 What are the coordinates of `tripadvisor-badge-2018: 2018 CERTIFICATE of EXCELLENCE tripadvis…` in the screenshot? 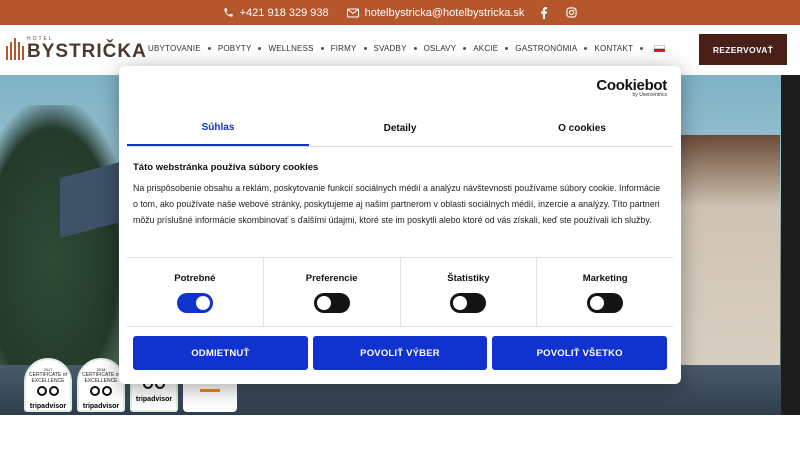 It's located at (101, 385).